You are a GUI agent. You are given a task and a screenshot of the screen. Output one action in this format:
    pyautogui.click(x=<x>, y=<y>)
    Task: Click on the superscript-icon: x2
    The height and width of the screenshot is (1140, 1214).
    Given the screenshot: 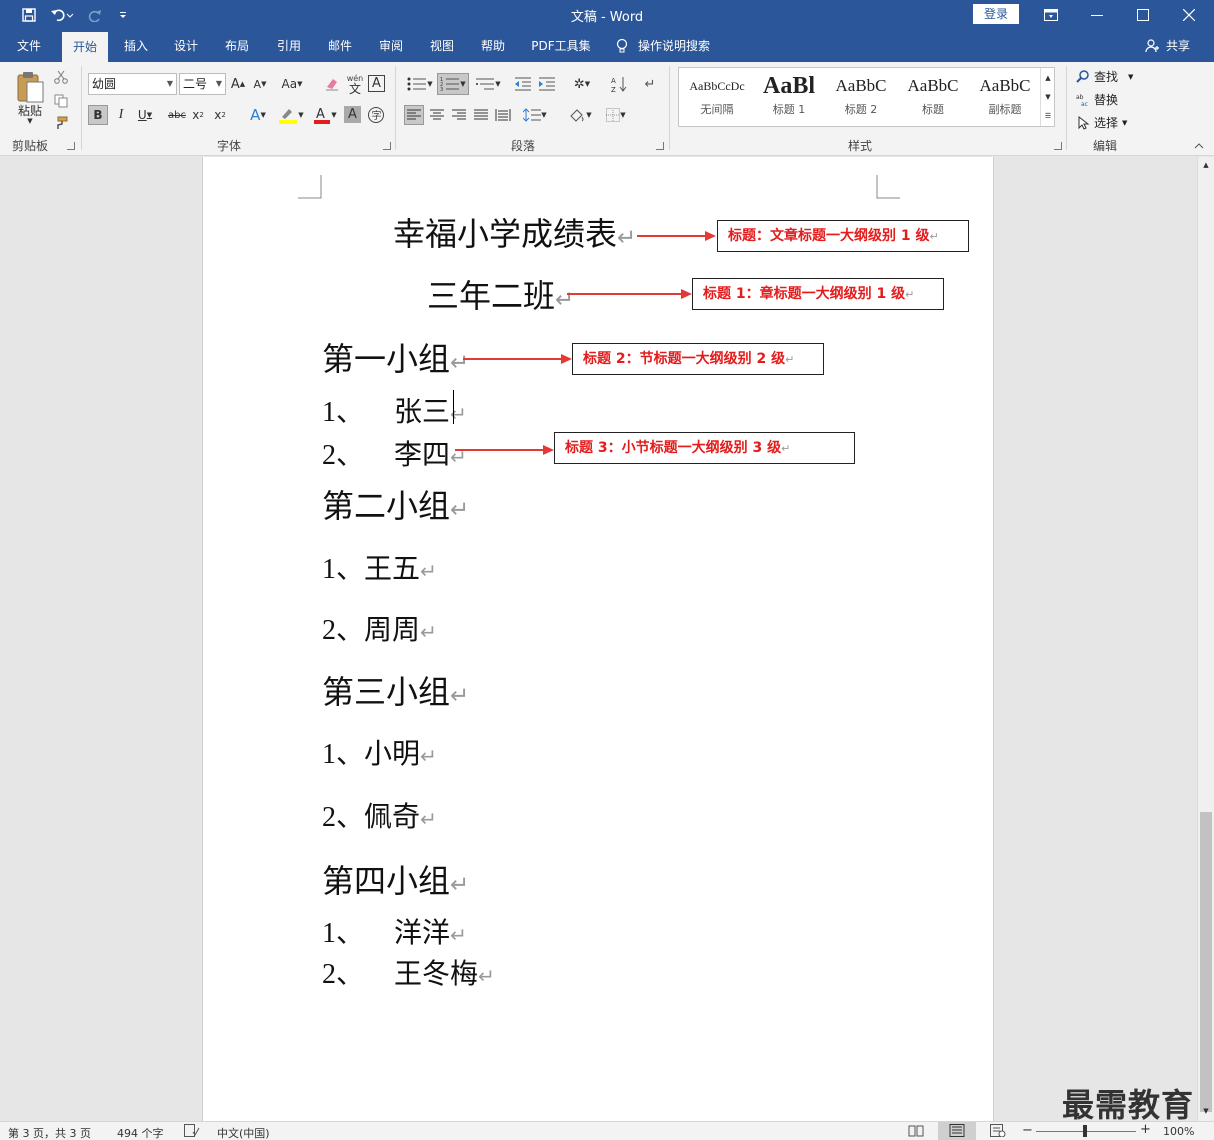 What is the action you would take?
    pyautogui.click(x=220, y=115)
    